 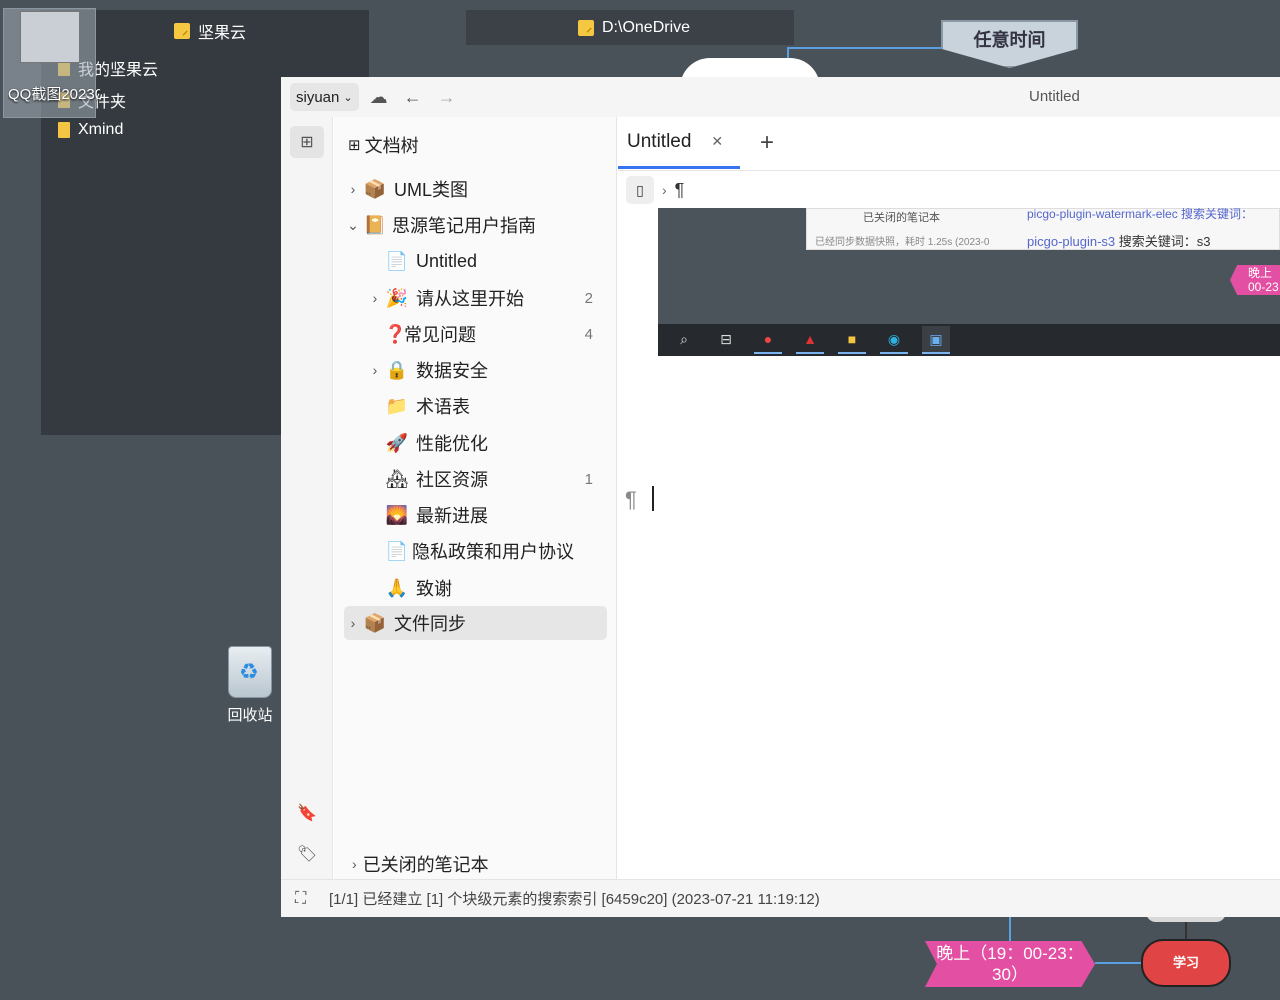 I want to click on tree-icon: ⊞, so click(x=354, y=145).